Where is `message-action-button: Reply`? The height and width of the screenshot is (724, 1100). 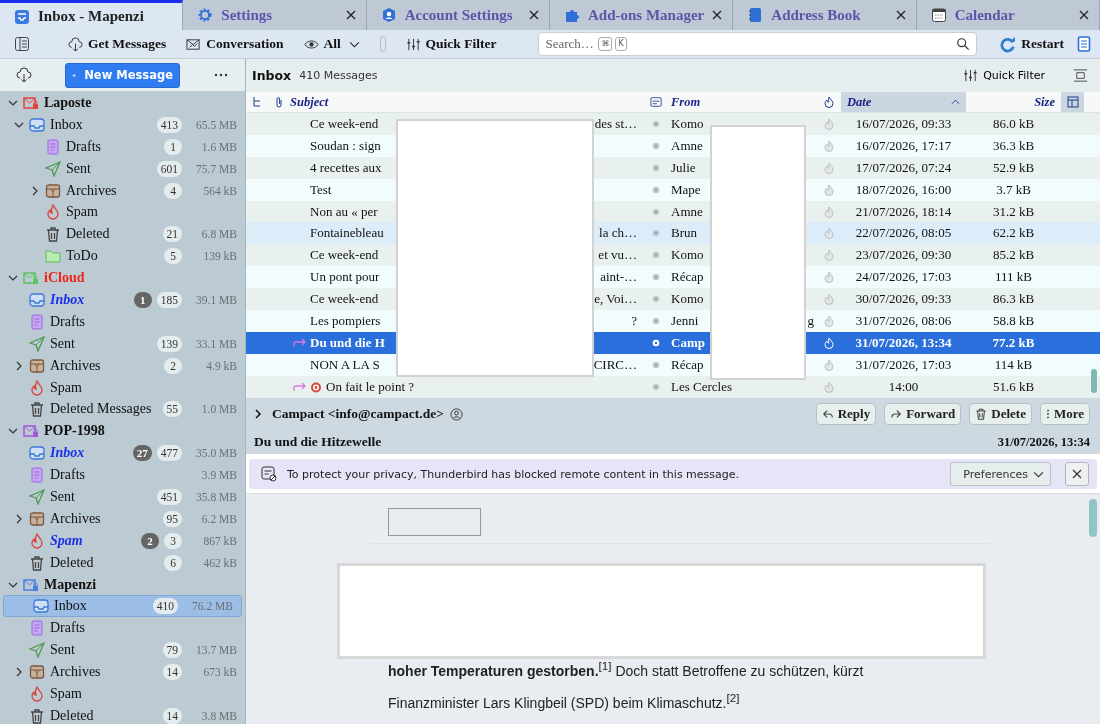
message-action-button: Reply is located at coordinates (846, 414).